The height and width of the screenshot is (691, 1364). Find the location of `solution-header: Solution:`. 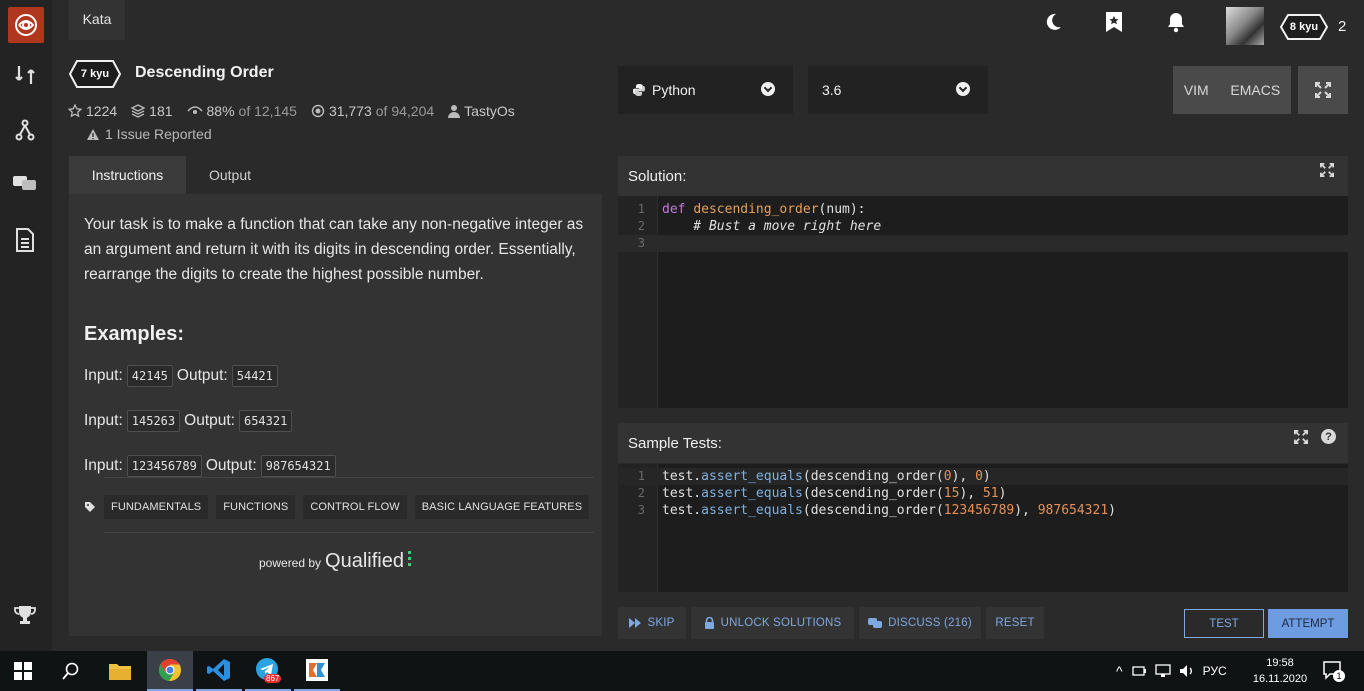

solution-header: Solution: is located at coordinates (983, 176).